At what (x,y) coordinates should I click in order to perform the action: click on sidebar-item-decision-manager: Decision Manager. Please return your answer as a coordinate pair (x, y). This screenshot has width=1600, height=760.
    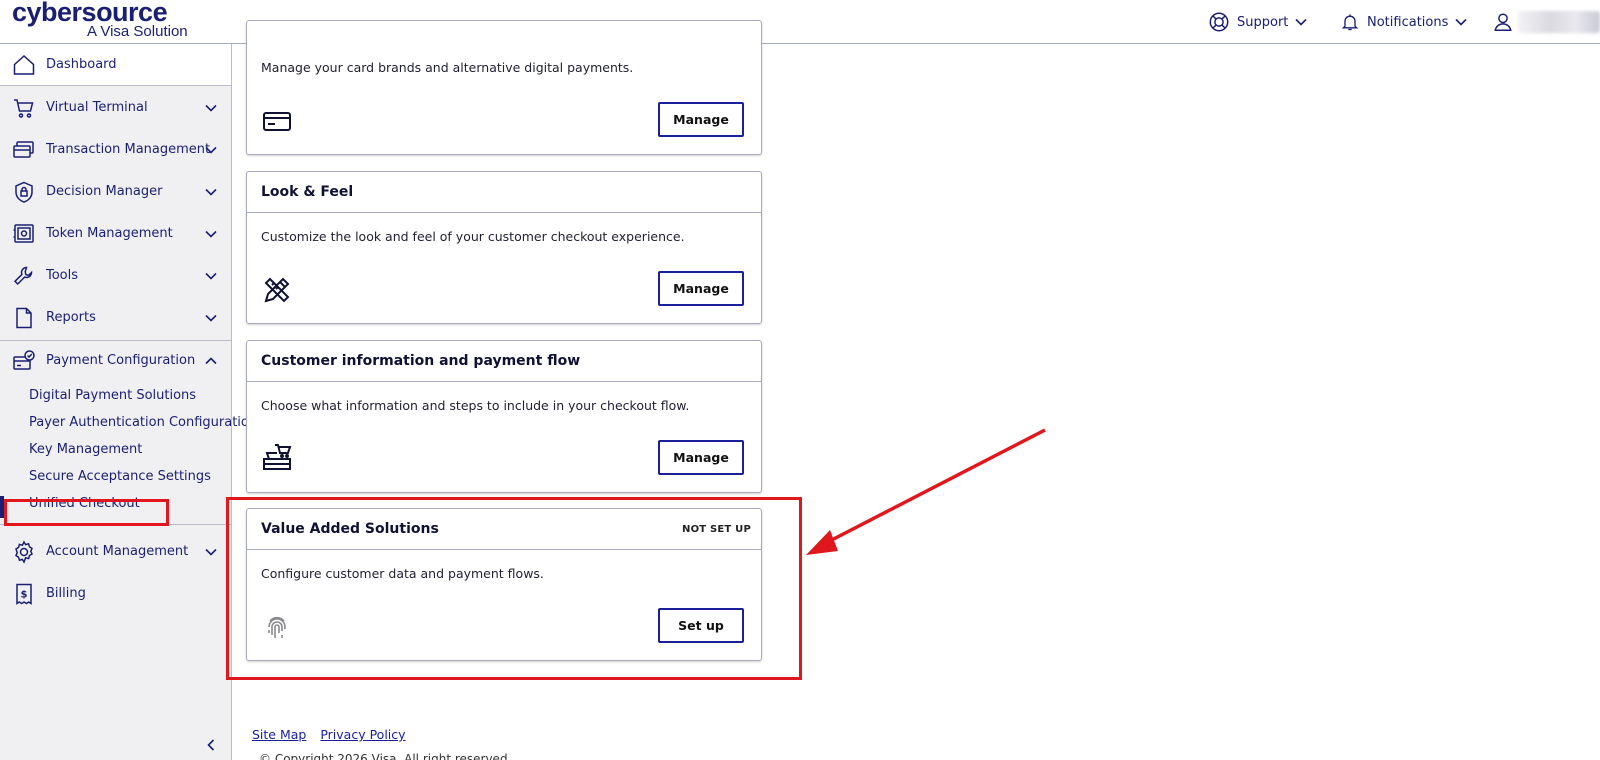
    Looking at the image, I should click on (115, 192).